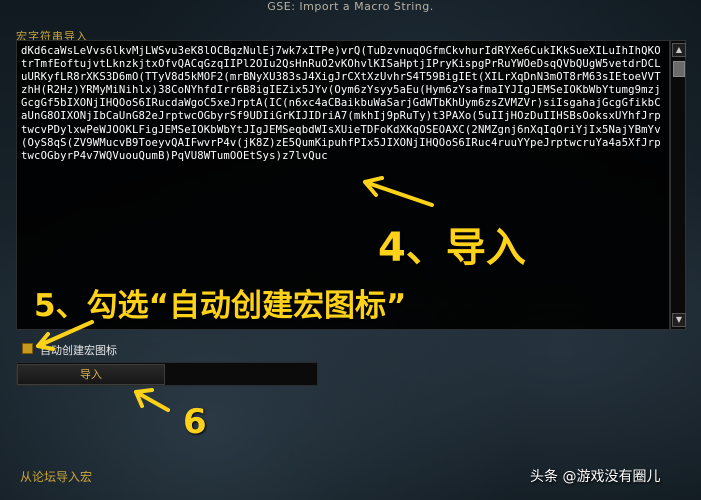 The height and width of the screenshot is (500, 701). Describe the element at coordinates (452, 248) in the screenshot. I see `annotation-step4: 4、导入` at that location.